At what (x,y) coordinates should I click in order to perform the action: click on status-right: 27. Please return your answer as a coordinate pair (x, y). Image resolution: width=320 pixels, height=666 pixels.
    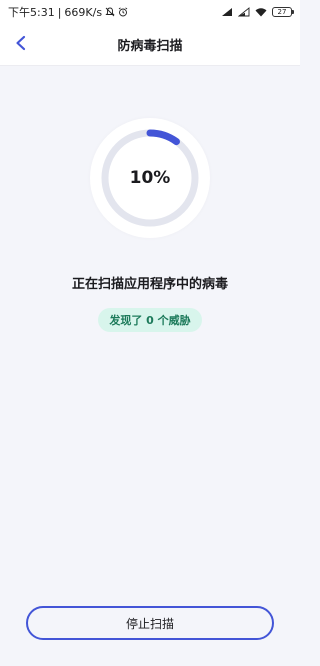
    Looking at the image, I should click on (257, 12).